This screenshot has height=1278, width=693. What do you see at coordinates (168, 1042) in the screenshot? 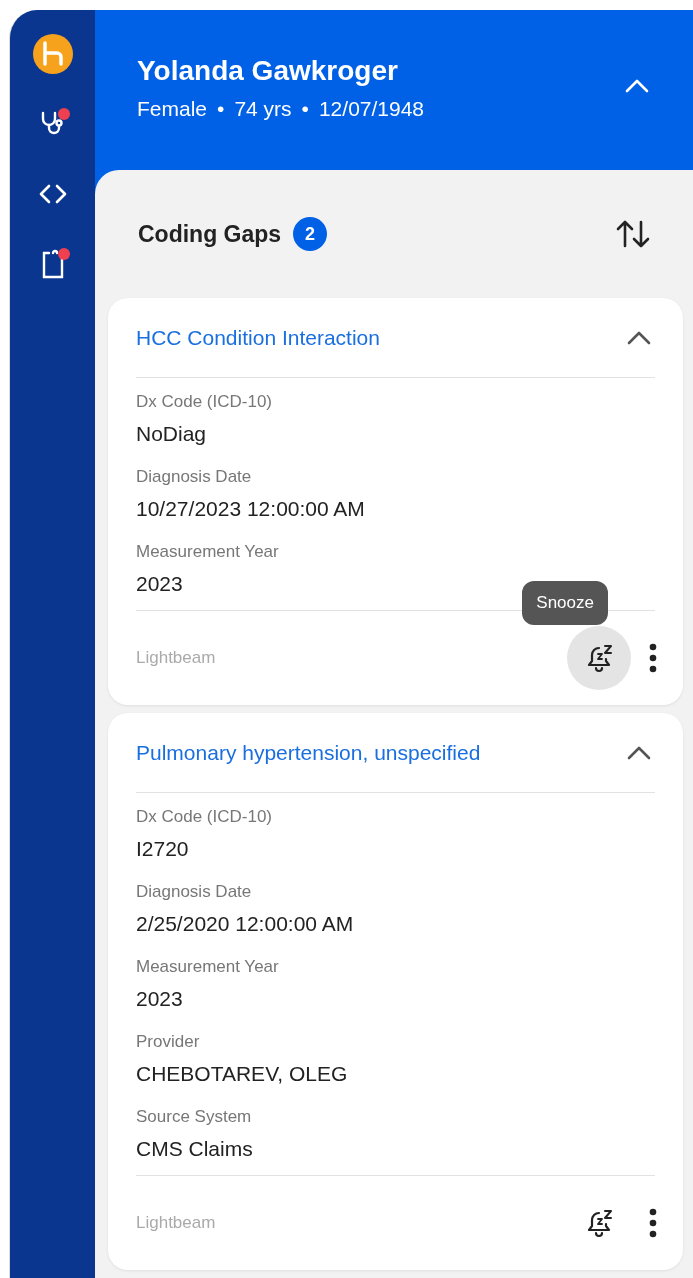
I see `field-label: Provider` at bounding box center [168, 1042].